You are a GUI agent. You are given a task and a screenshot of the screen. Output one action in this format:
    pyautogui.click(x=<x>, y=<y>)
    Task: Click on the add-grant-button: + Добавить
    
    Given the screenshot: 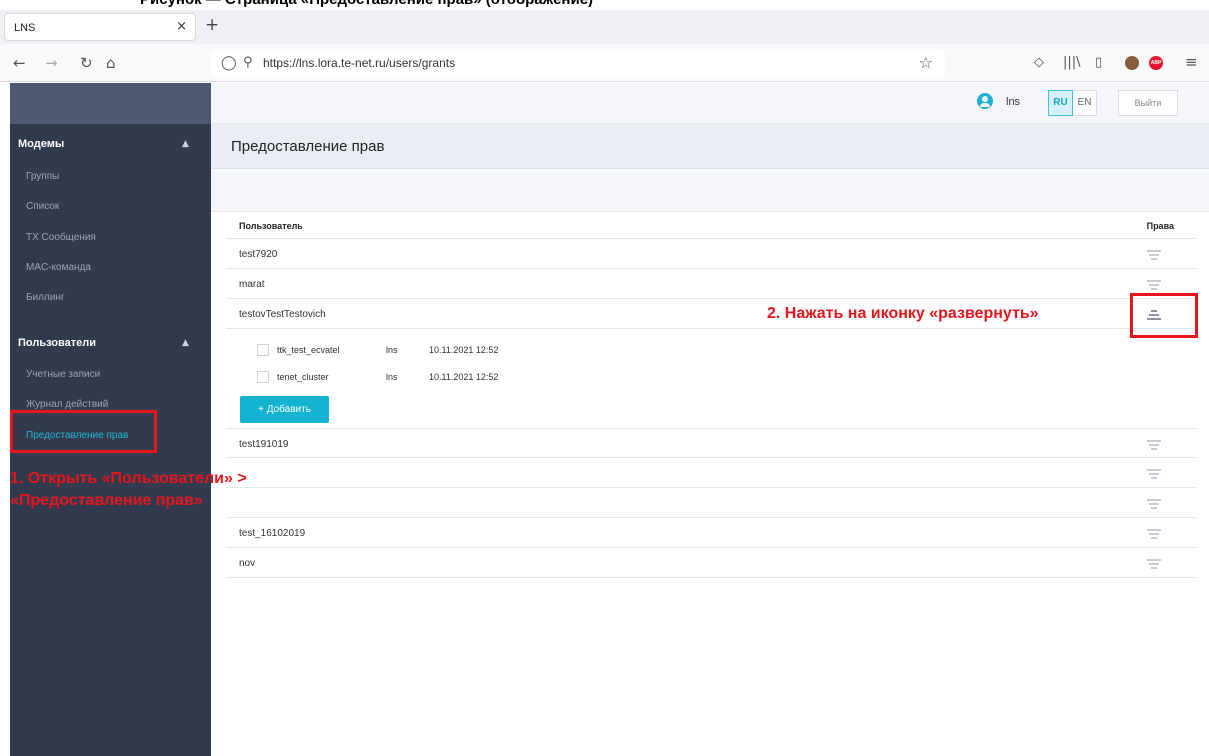 What is the action you would take?
    pyautogui.click(x=284, y=409)
    